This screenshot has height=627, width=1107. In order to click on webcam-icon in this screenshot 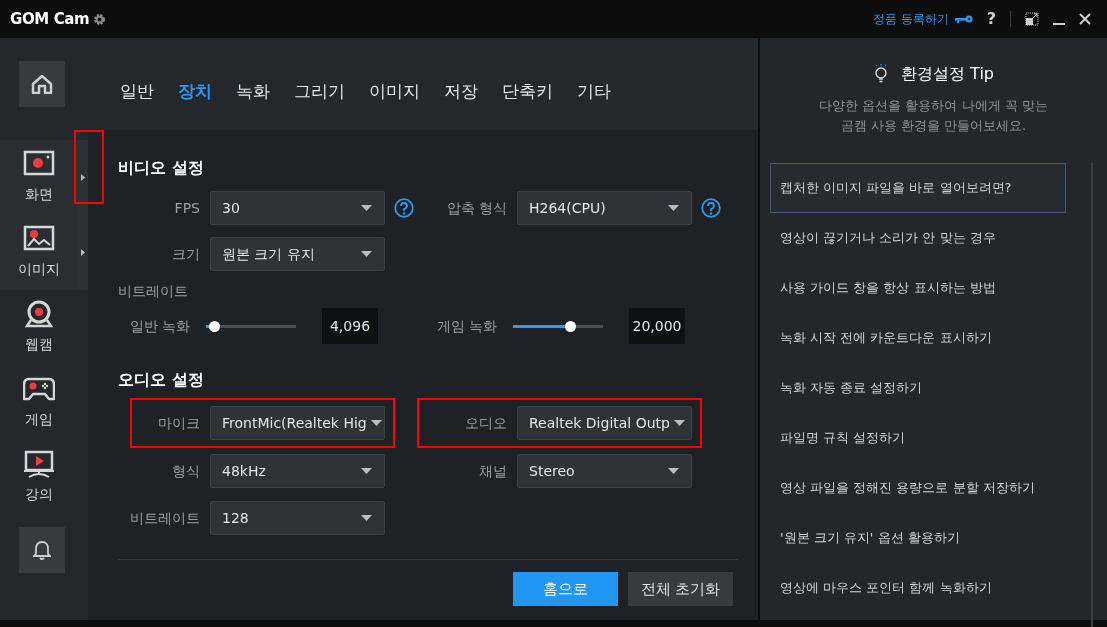, I will do `click(39, 314)`.